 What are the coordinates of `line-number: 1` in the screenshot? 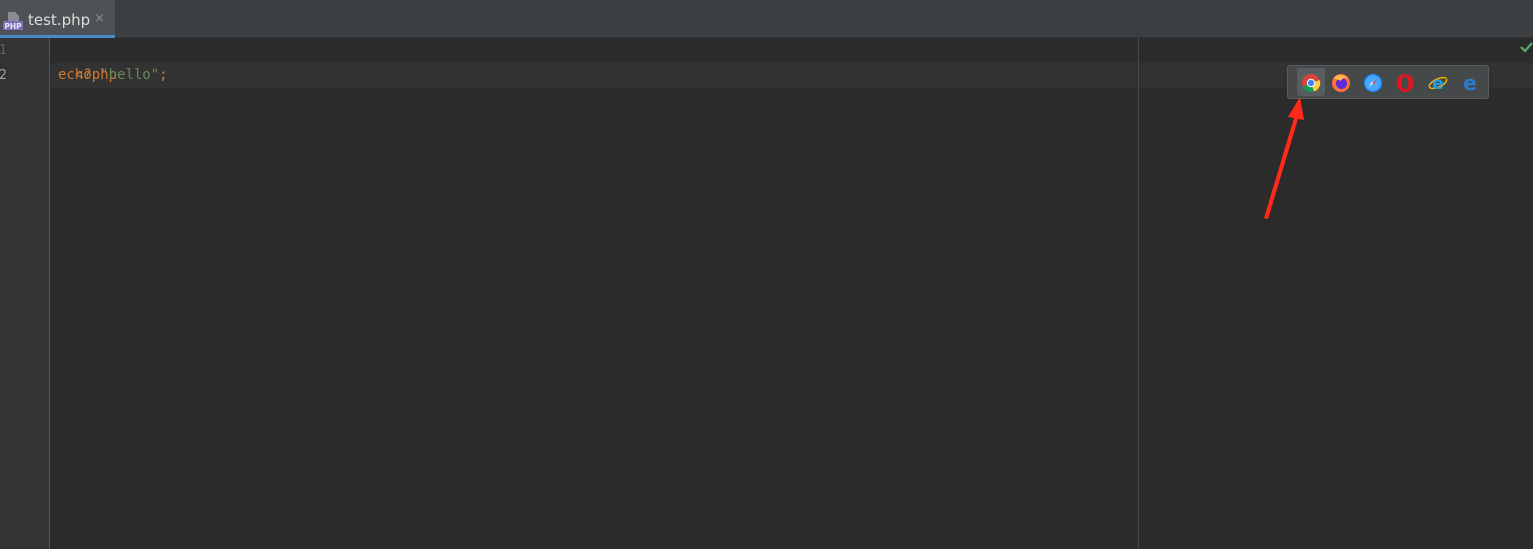 It's located at (3, 50).